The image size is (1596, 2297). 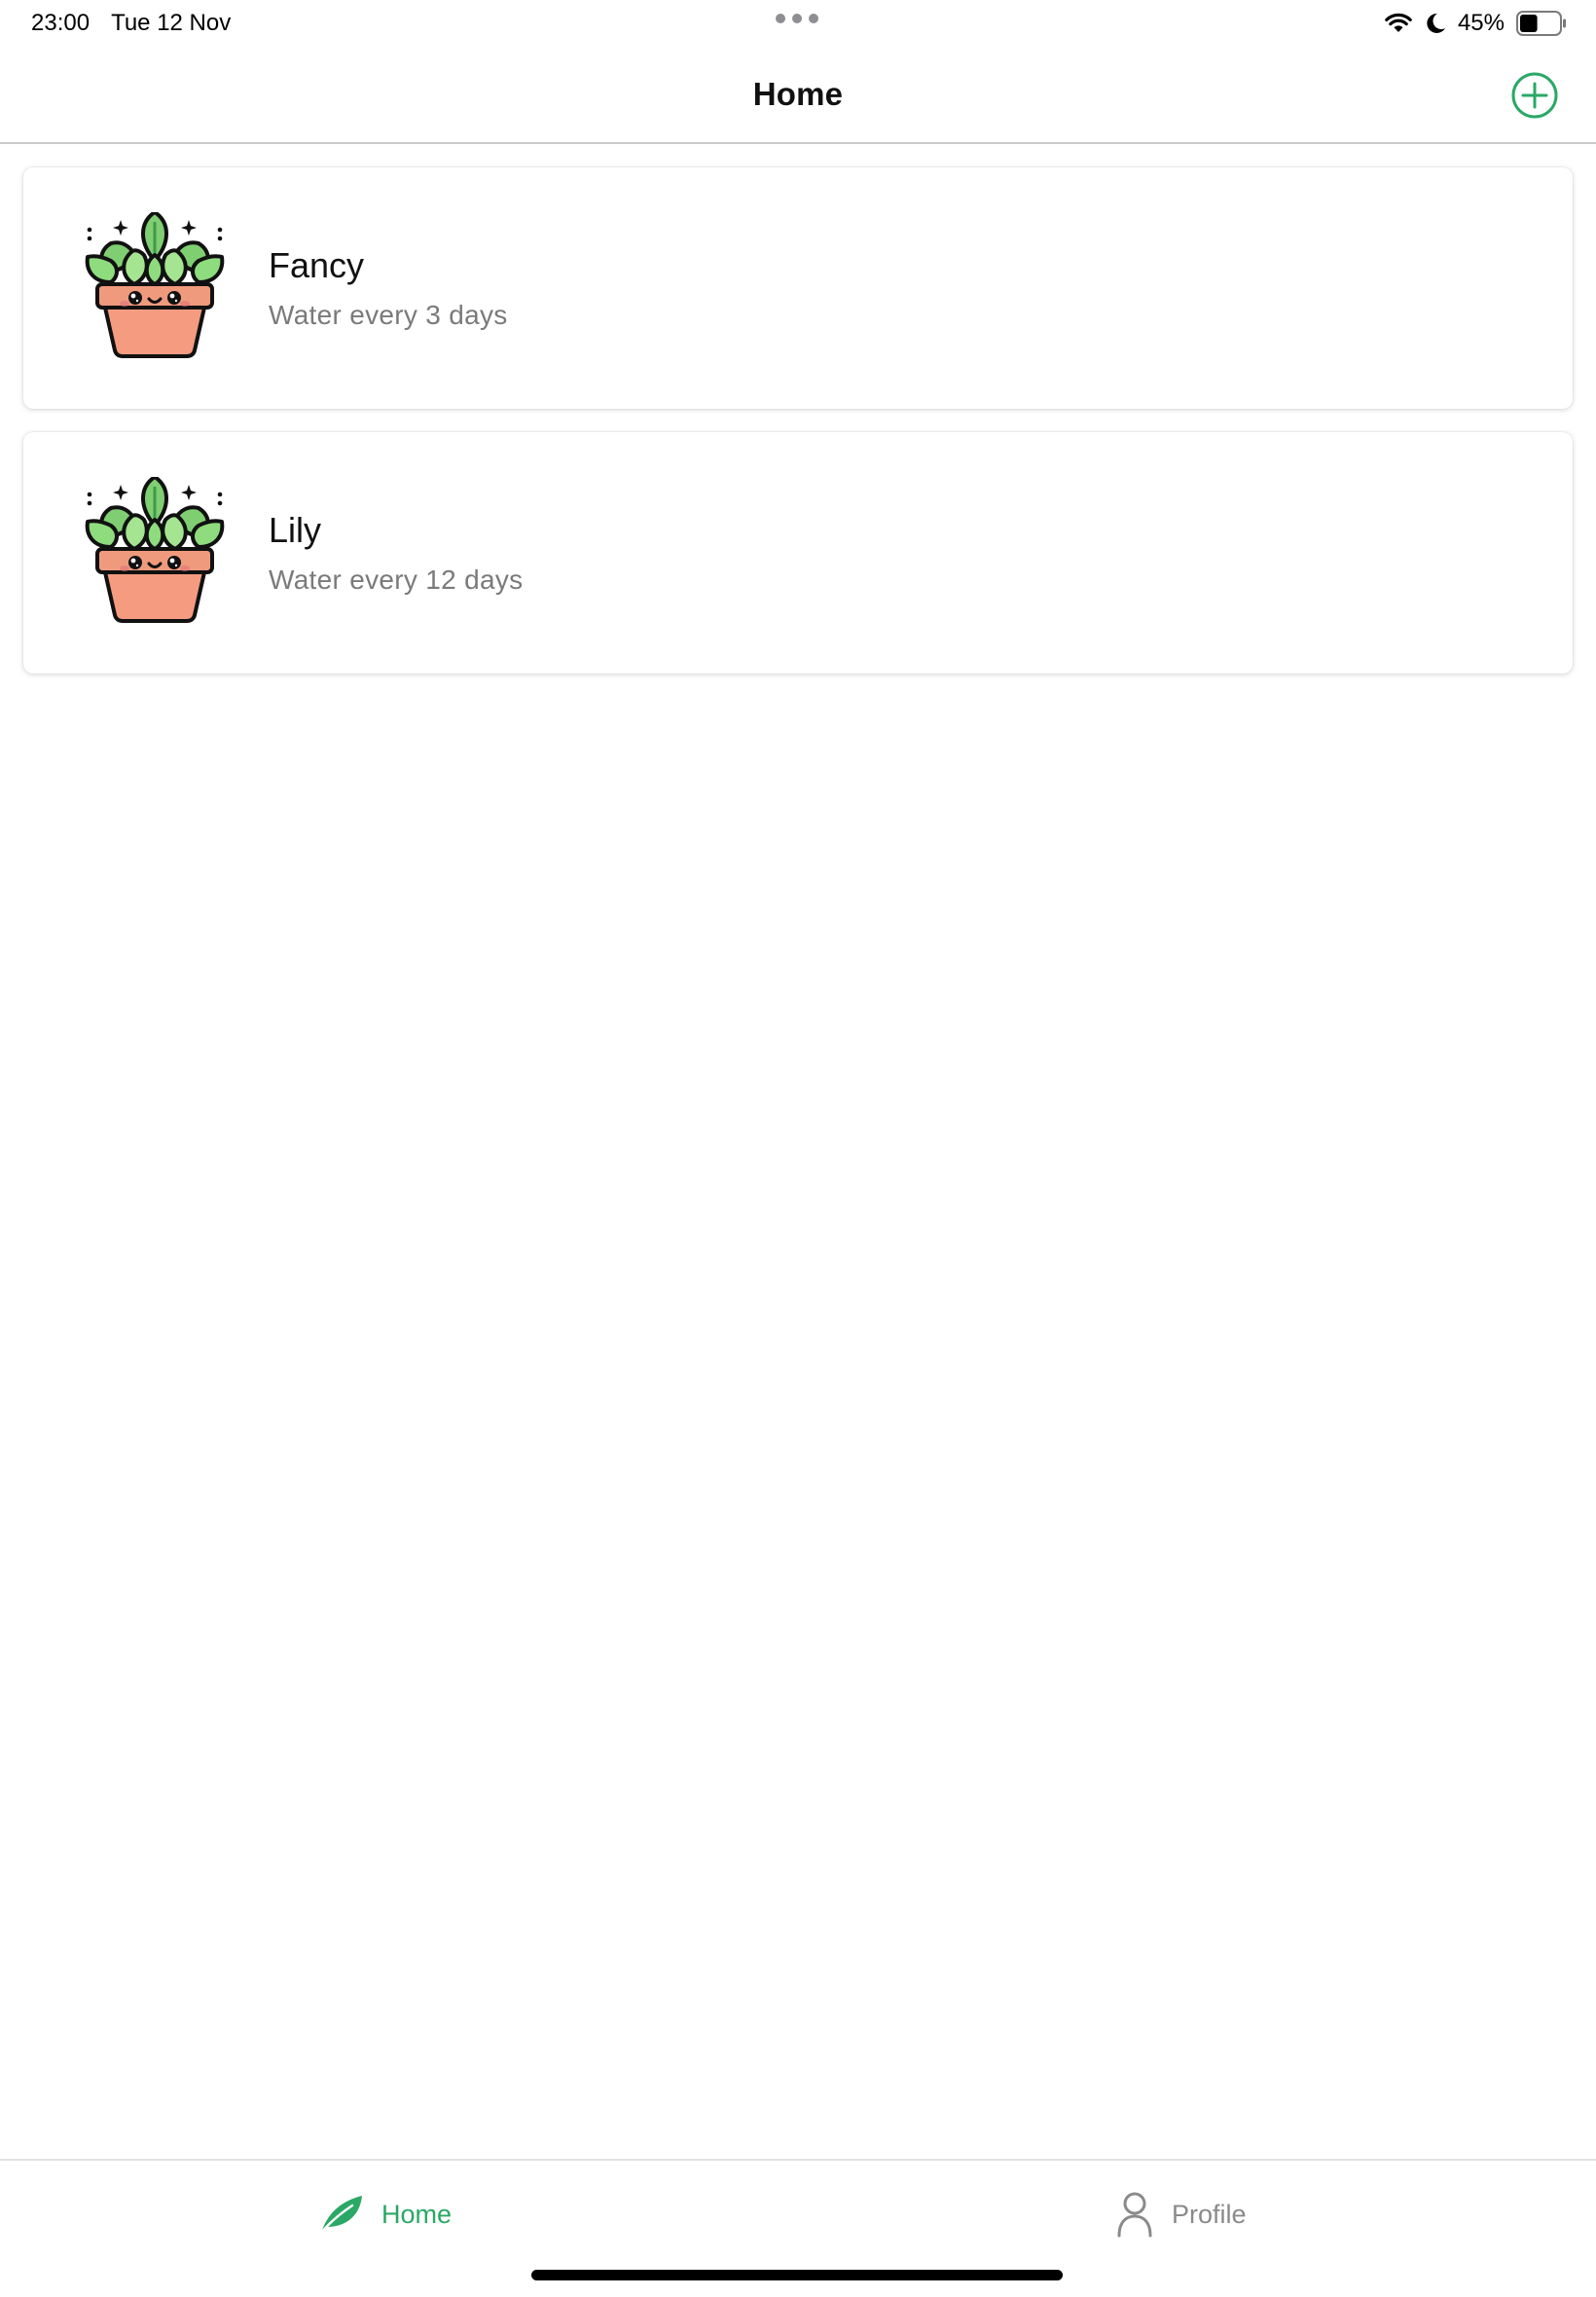 I want to click on plant-card: Fancy Water every 3 days, so click(x=798, y=288).